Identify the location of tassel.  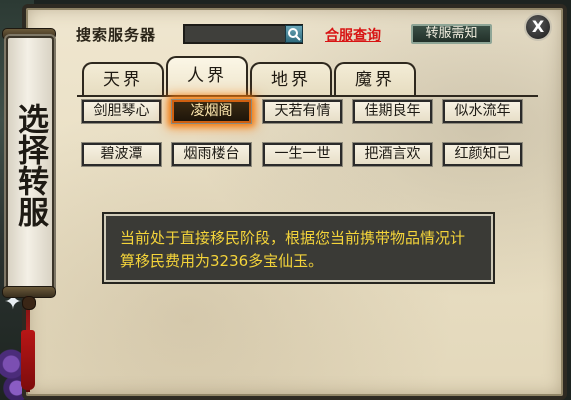
(28, 360).